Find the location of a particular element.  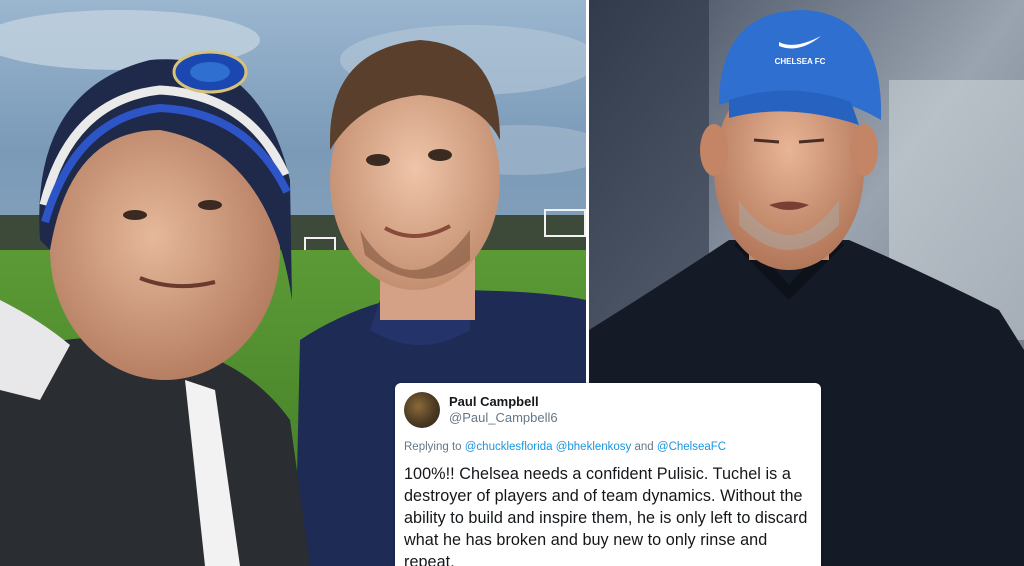

author-name: Paul Campbell is located at coordinates (503, 402).